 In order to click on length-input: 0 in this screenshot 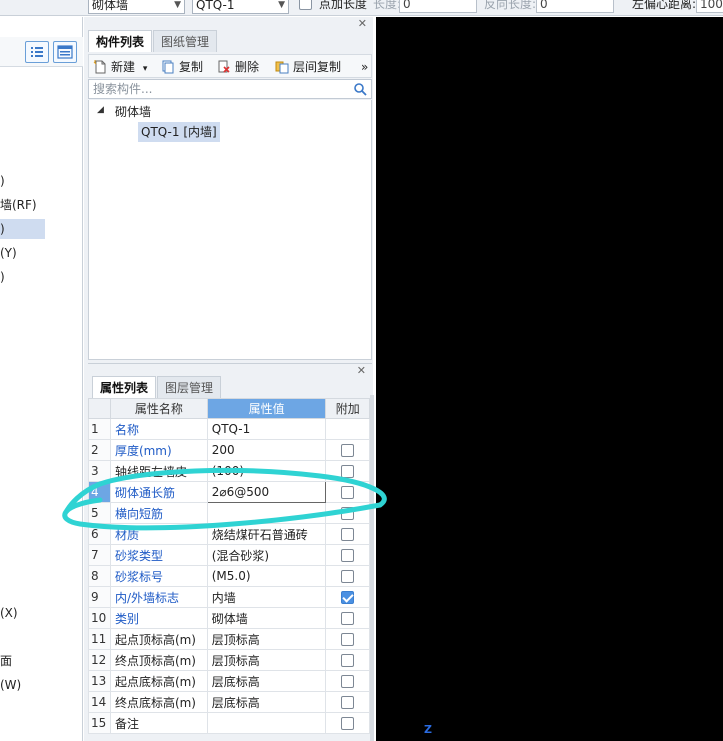, I will do `click(438, 6)`.